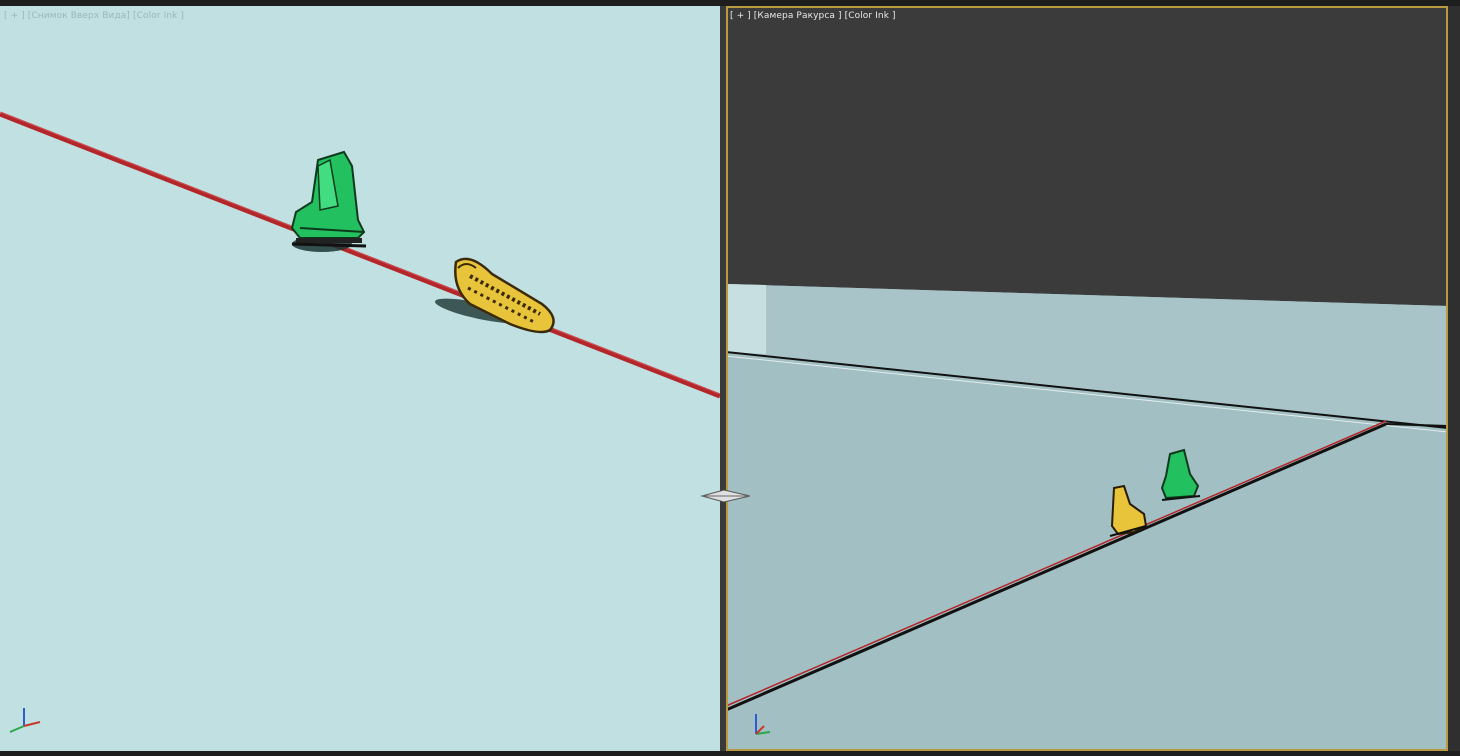 The height and width of the screenshot is (756, 1460). What do you see at coordinates (798, 16) in the screenshot?
I see `viewport-view-label: [Камера Ракурса ]` at bounding box center [798, 16].